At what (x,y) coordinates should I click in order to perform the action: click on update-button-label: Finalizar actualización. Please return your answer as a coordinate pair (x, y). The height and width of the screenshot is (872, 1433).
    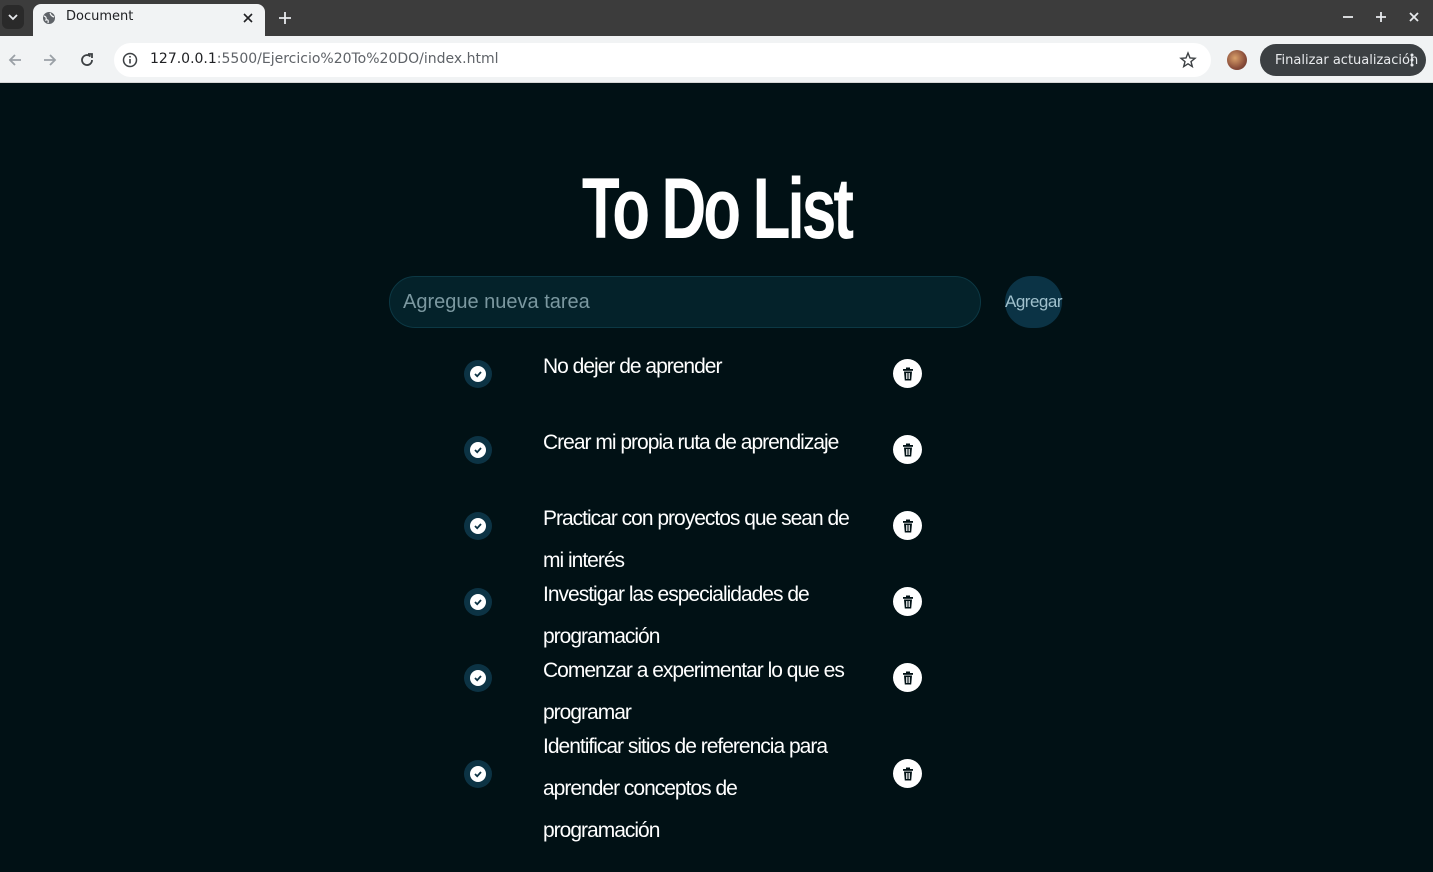
    Looking at the image, I should click on (1347, 60).